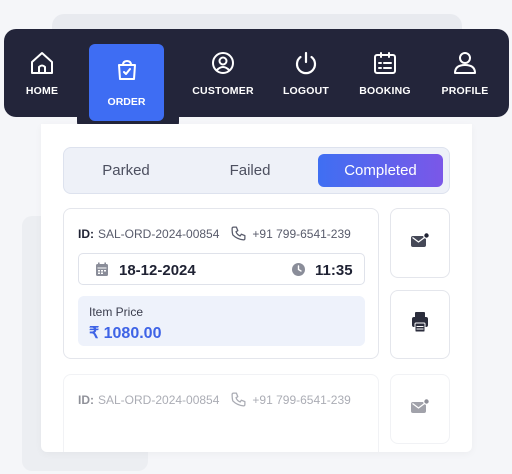 This screenshot has width=512, height=474. Describe the element at coordinates (157, 270) in the screenshot. I see `order-date: 18-12-2024` at that location.